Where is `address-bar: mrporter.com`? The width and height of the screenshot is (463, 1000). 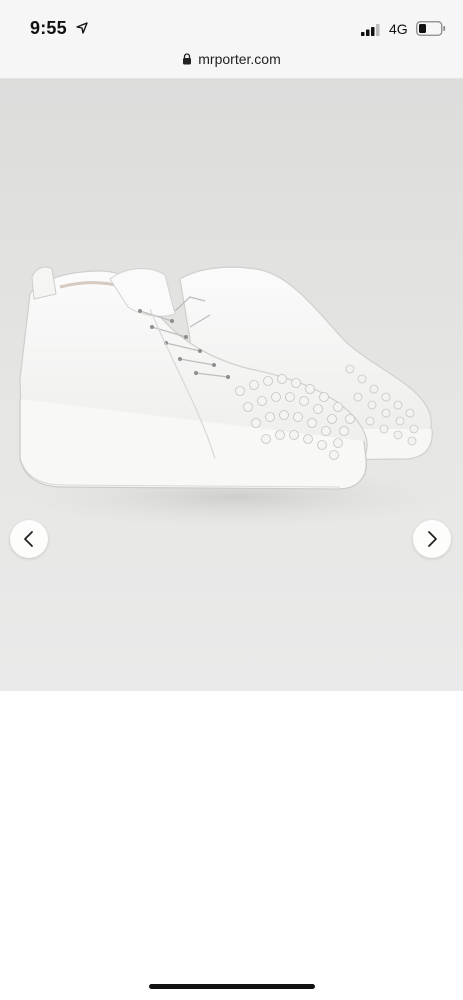 address-bar: mrporter.com is located at coordinates (231, 59).